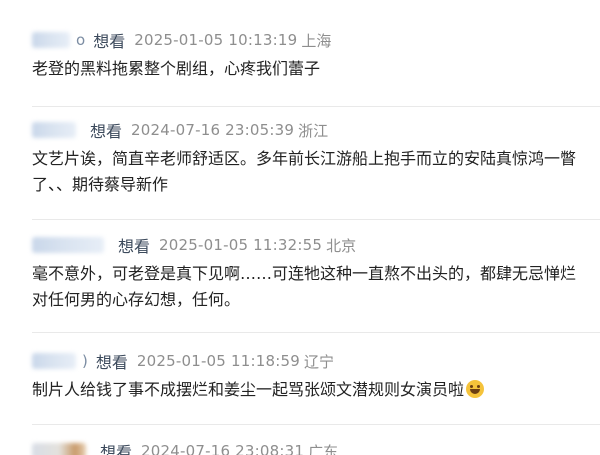  I want to click on comment-line: 老登的黑料拖累整个剧组，心疼我们蕾子, so click(176, 68).